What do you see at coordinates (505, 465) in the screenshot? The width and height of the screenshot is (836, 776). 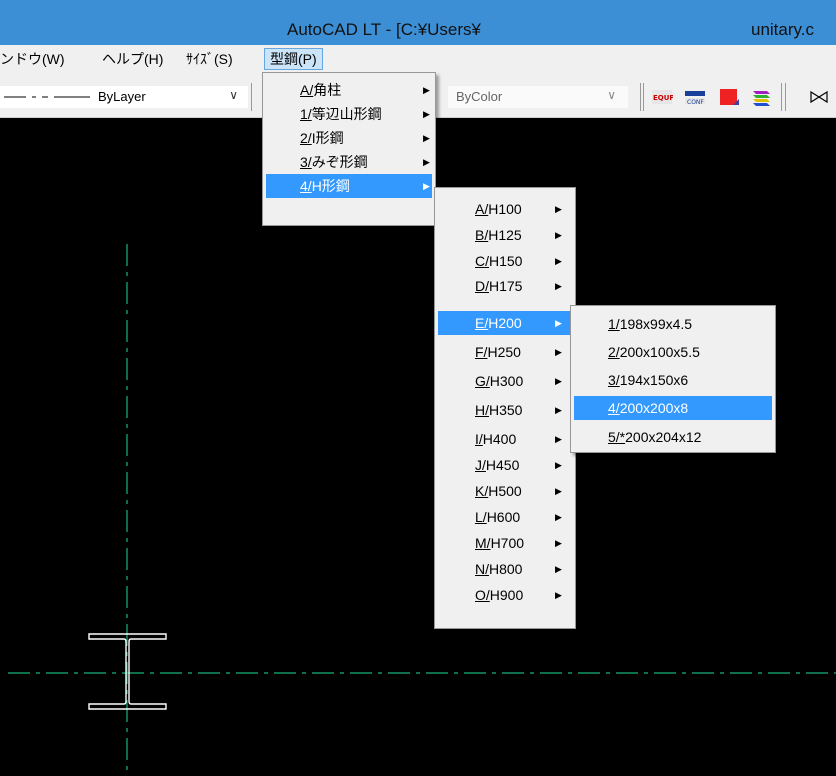 I see `menu-item-h450: J/H450 ▶` at bounding box center [505, 465].